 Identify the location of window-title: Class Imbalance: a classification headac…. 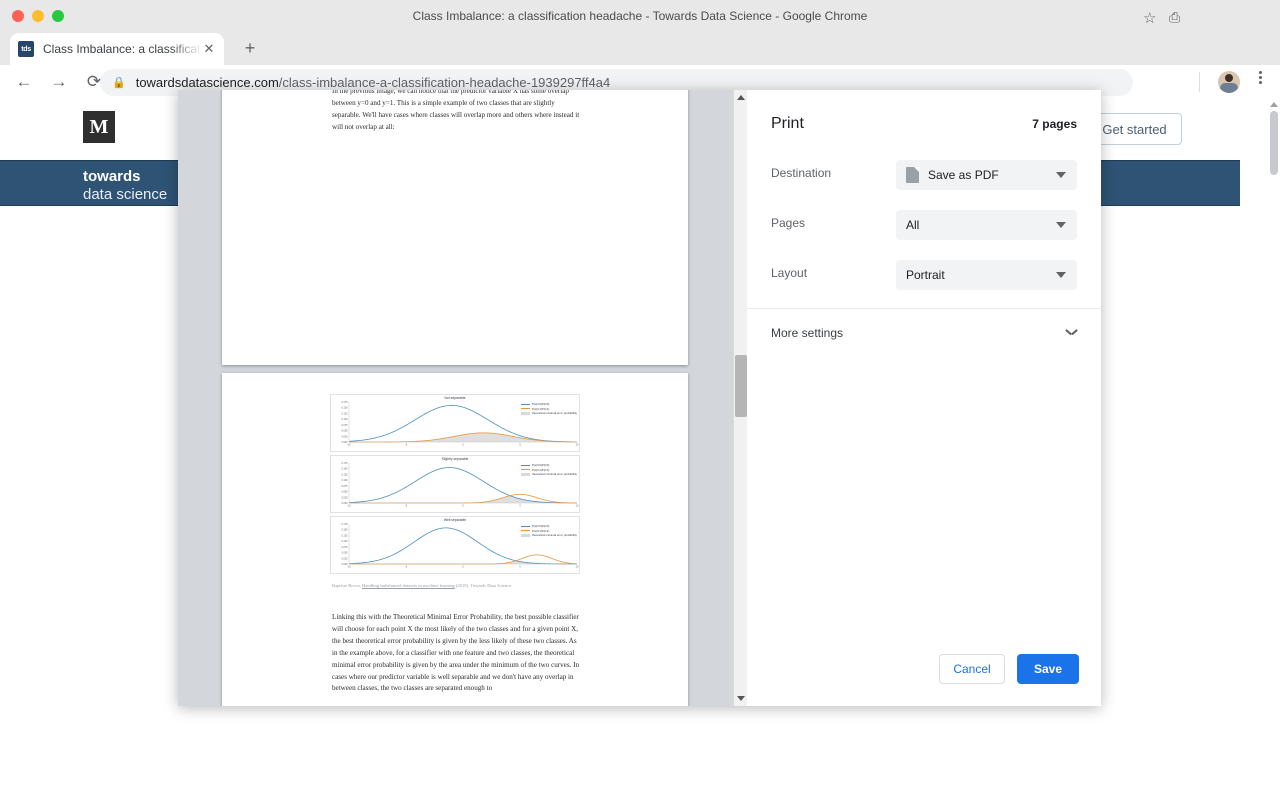
(640, 15).